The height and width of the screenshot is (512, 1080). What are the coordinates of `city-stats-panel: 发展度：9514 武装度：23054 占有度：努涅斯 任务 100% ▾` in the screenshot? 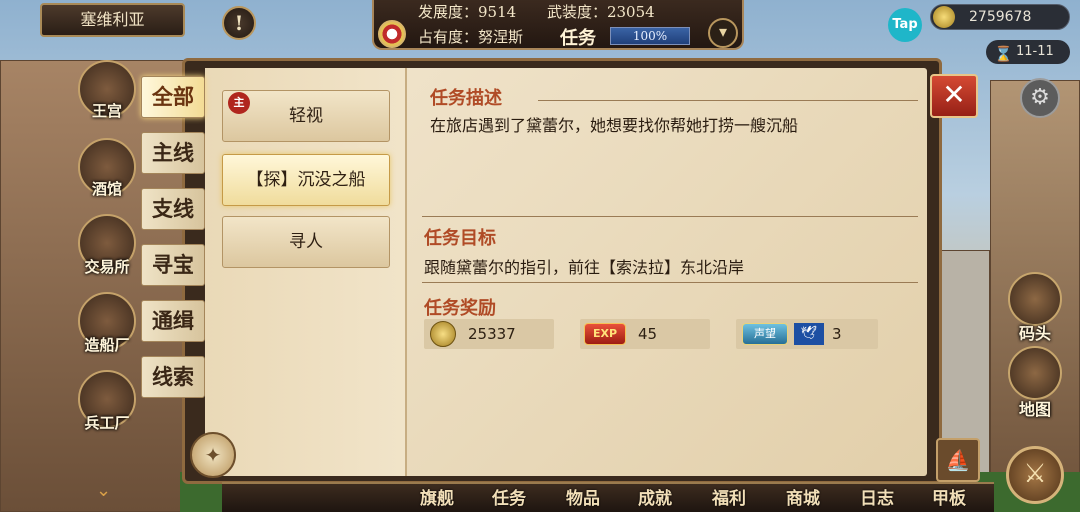 It's located at (558, 25).